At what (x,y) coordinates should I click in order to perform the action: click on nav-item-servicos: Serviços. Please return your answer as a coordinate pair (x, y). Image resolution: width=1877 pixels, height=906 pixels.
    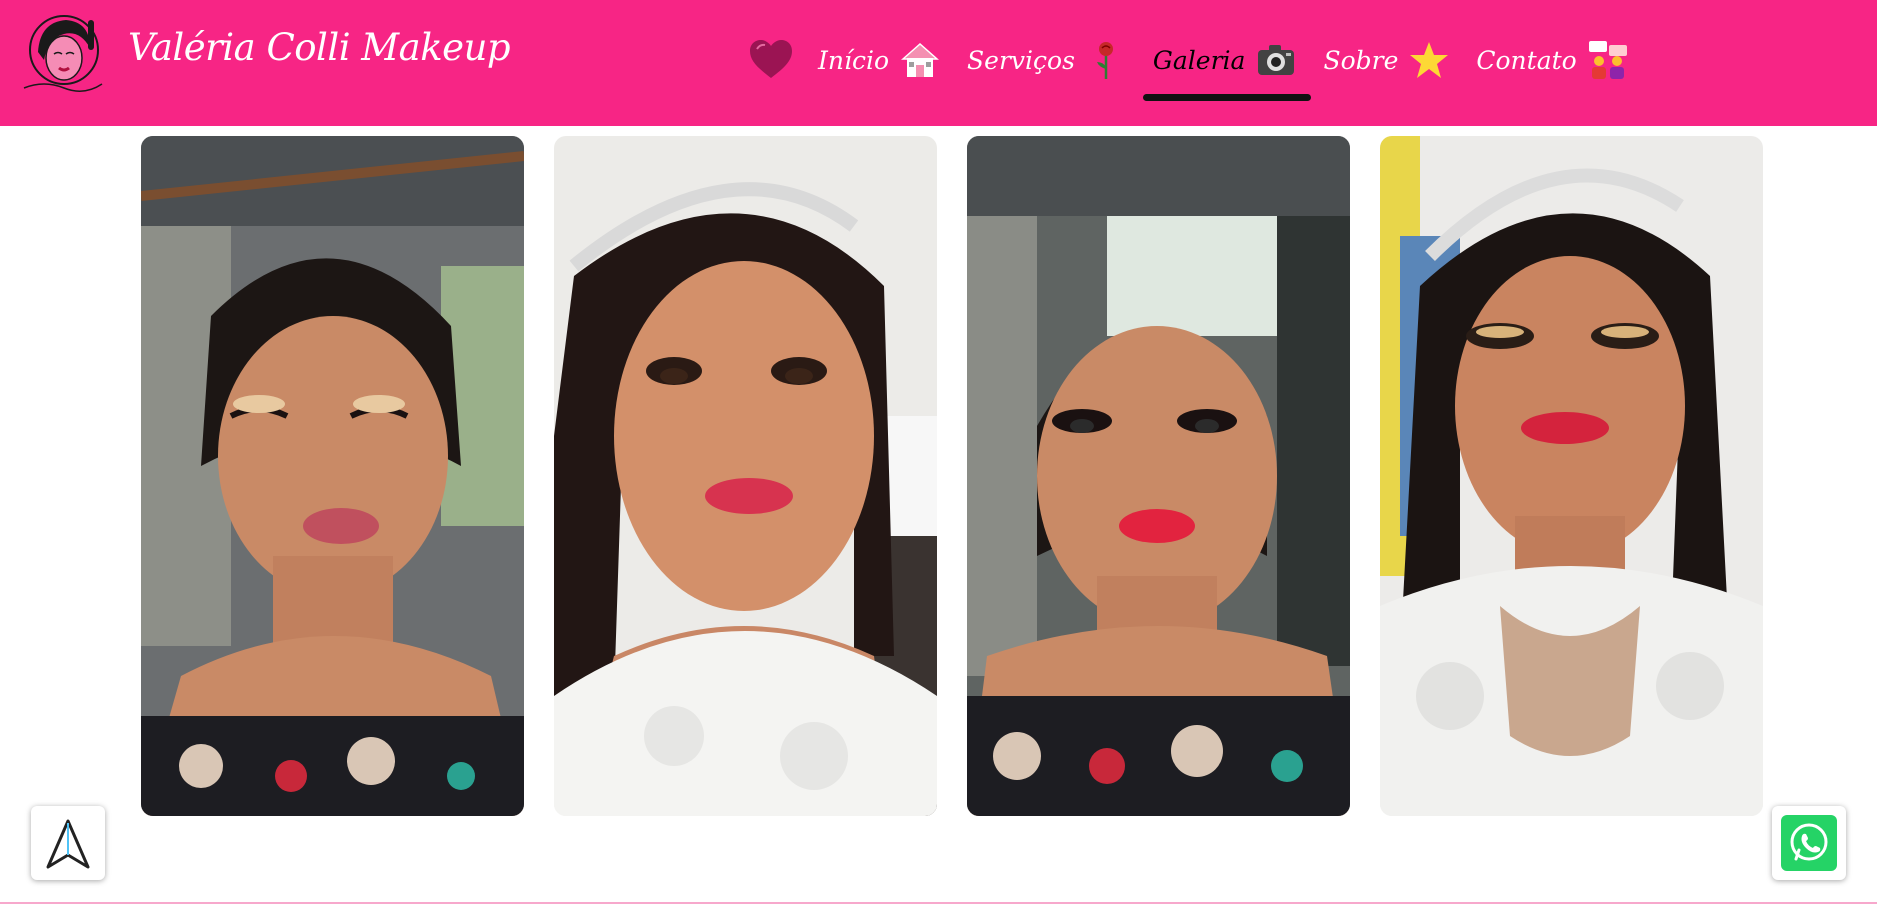
    Looking at the image, I should click on (1047, 60).